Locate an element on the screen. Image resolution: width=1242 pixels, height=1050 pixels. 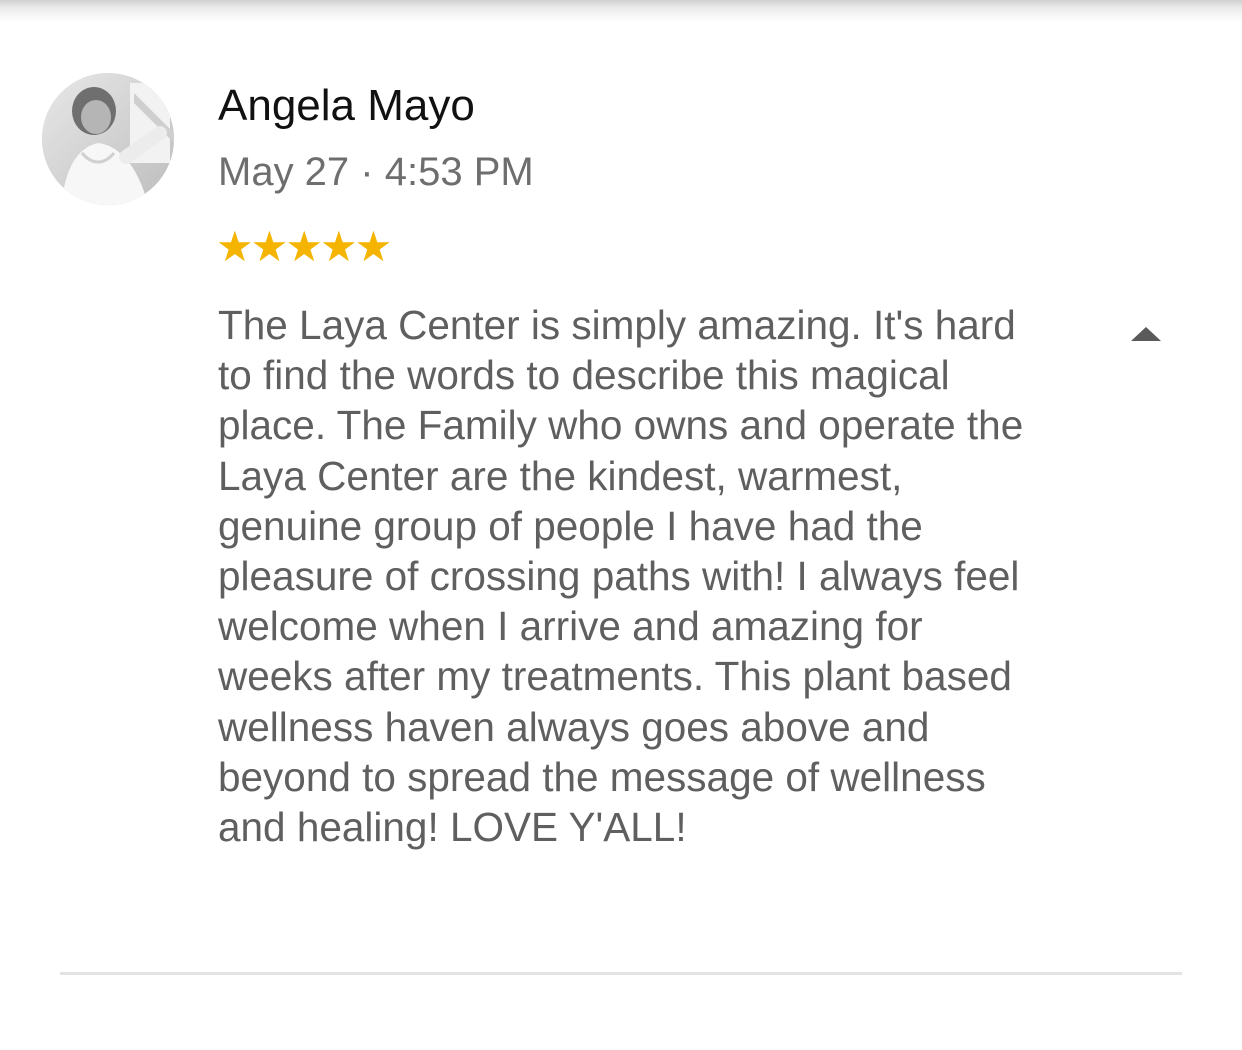
caret-up-icon is located at coordinates (1146, 334).